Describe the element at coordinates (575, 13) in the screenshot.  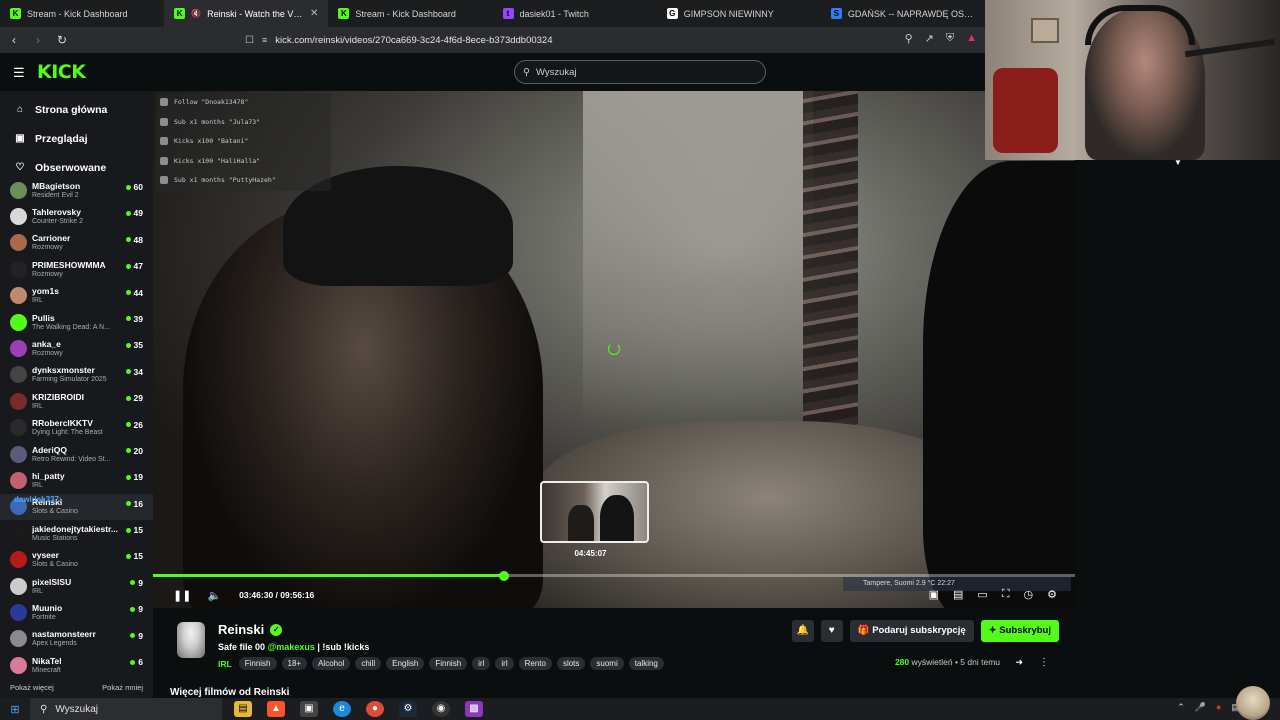
I see `browser-tab: t dasiek01 - Twitch` at that location.